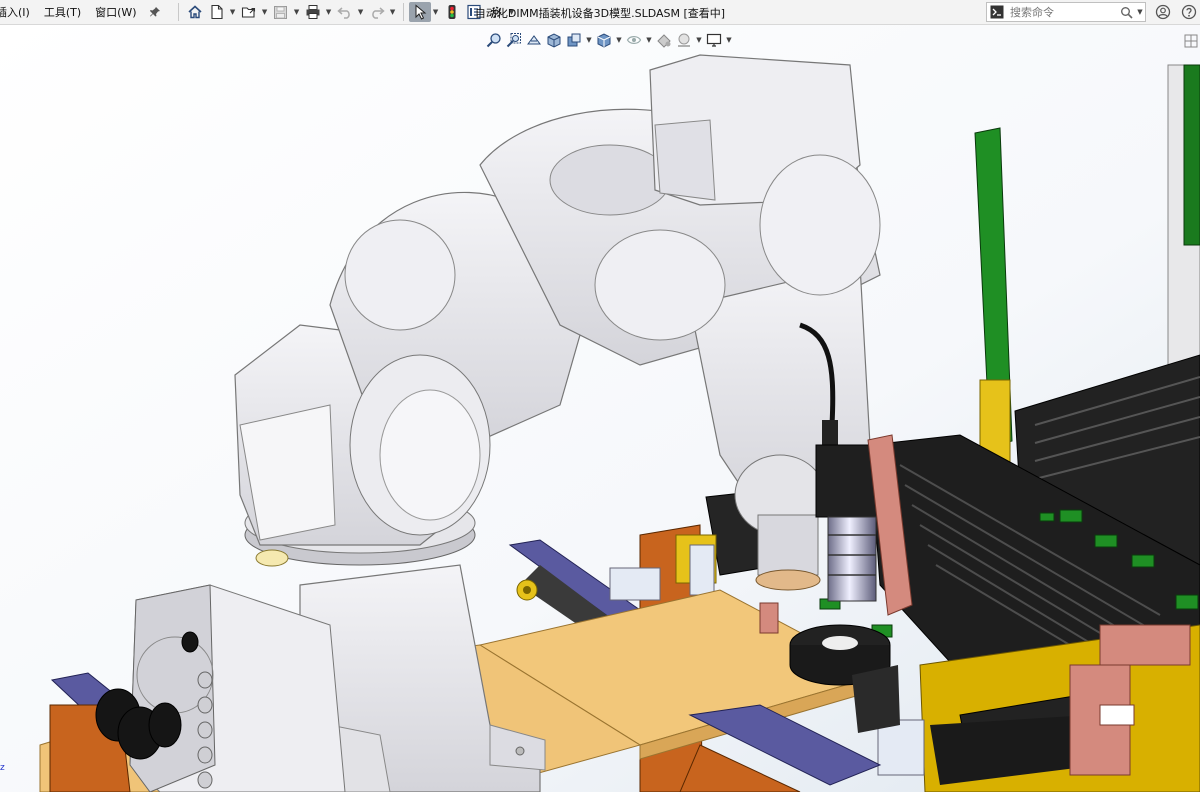  I want to click on command-search: ▼, so click(1066, 12).